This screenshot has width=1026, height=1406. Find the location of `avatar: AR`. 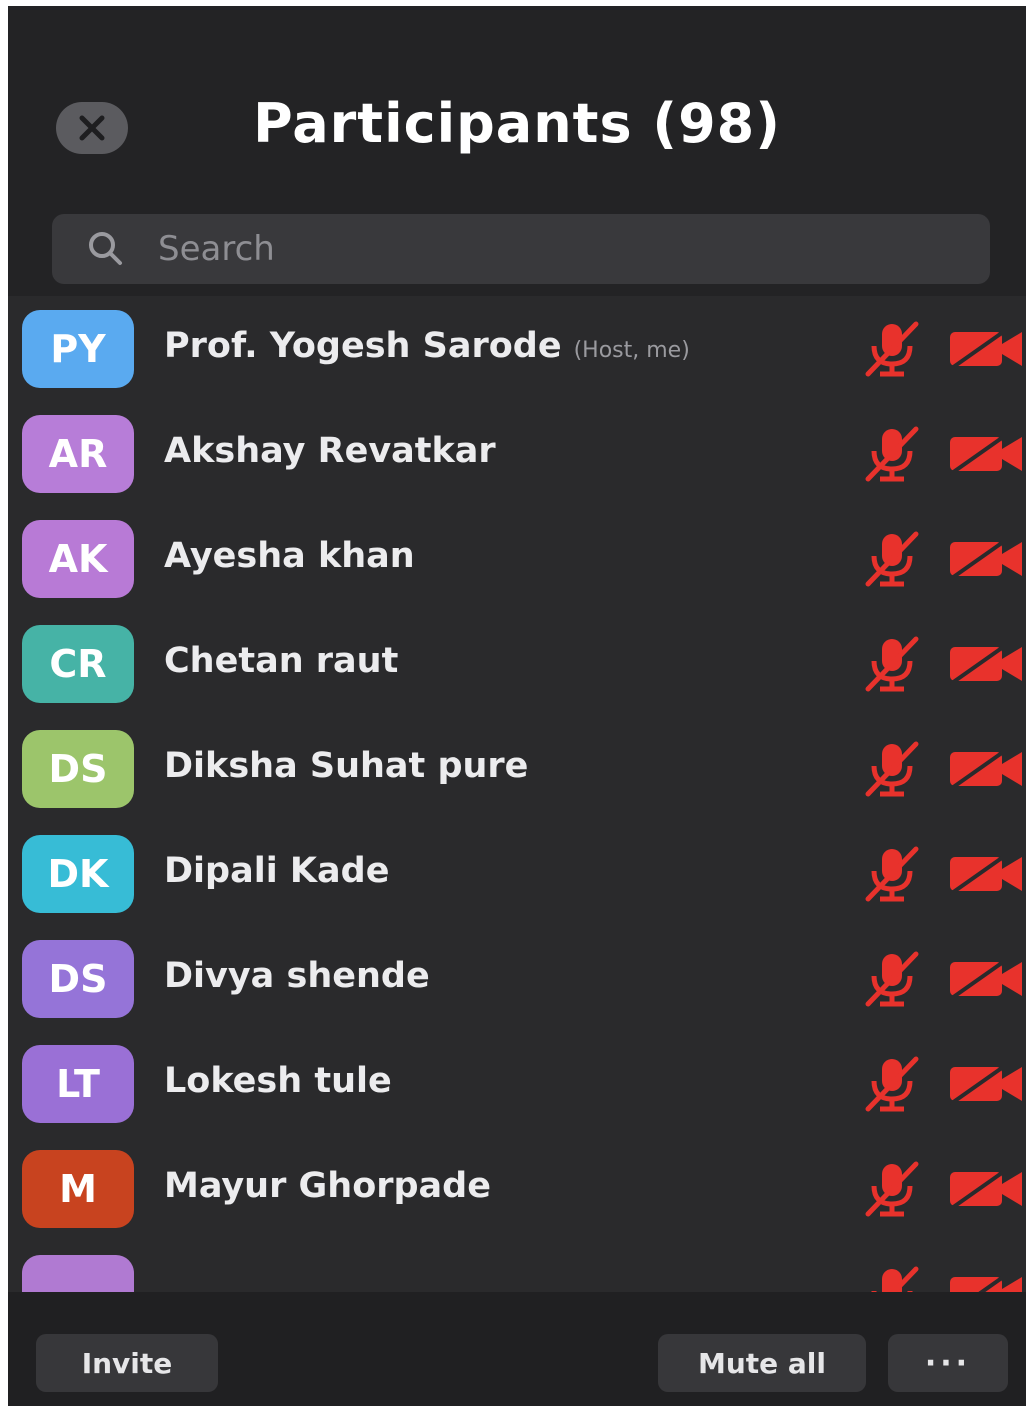

avatar: AR is located at coordinates (78, 454).